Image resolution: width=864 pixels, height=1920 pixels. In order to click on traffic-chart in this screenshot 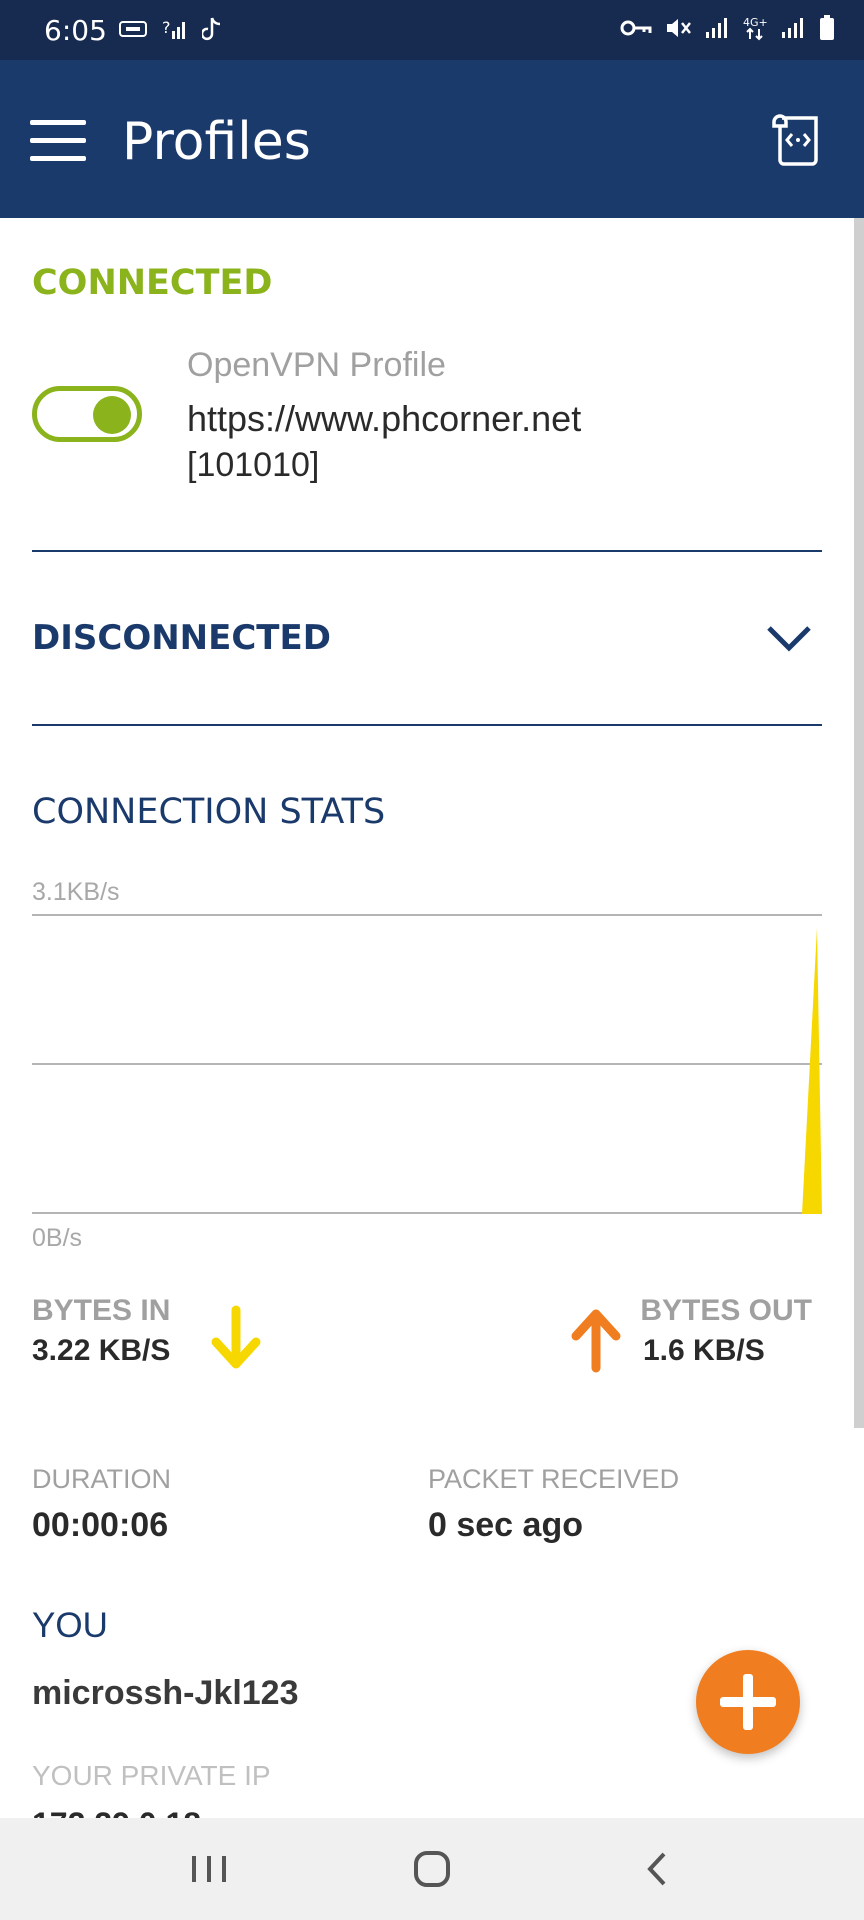, I will do `click(427, 1064)`.